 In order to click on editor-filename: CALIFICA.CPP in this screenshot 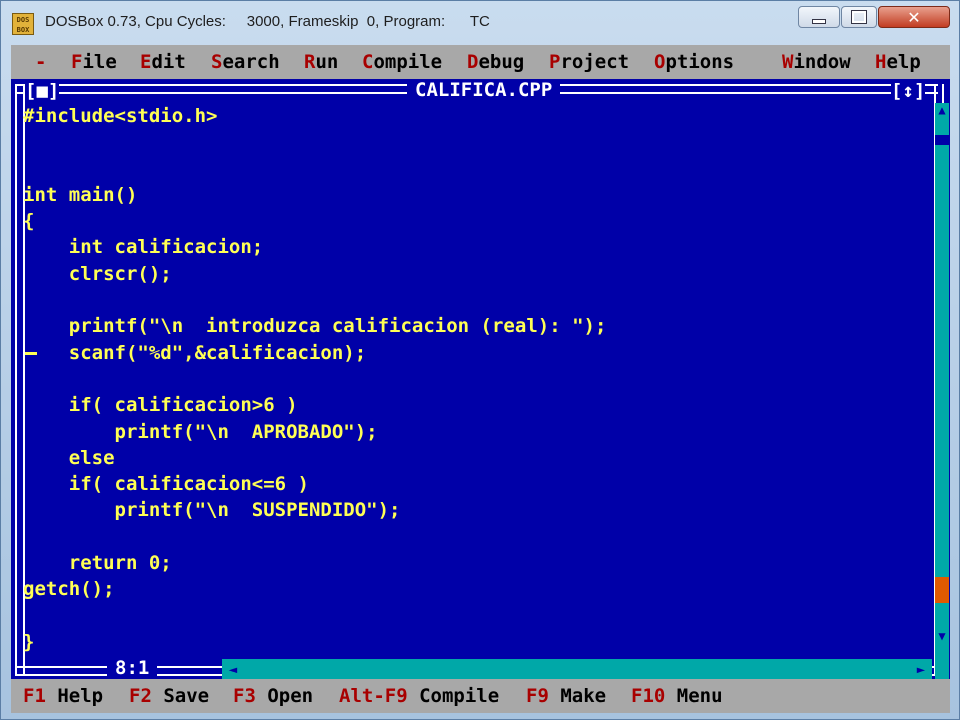, I will do `click(484, 90)`.